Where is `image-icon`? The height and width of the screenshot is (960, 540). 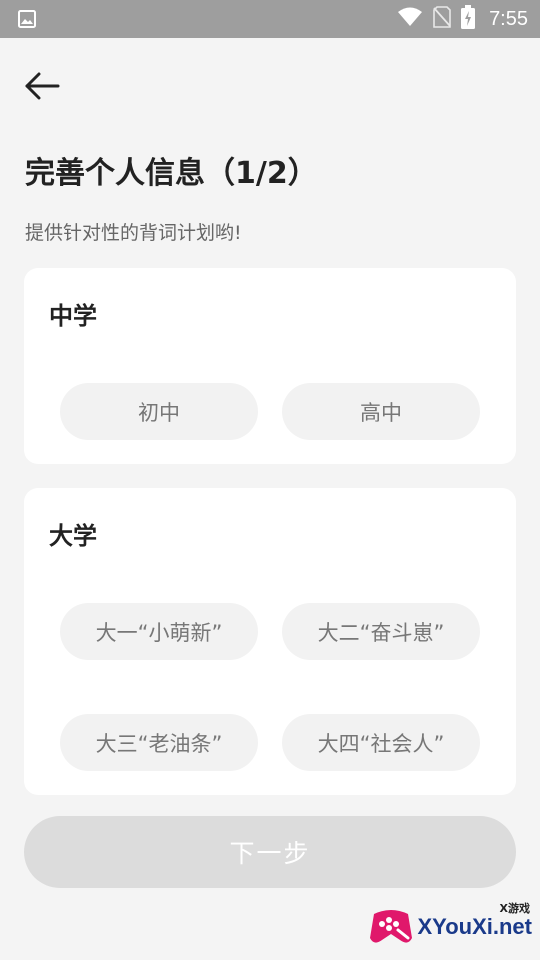
image-icon is located at coordinates (27, 21).